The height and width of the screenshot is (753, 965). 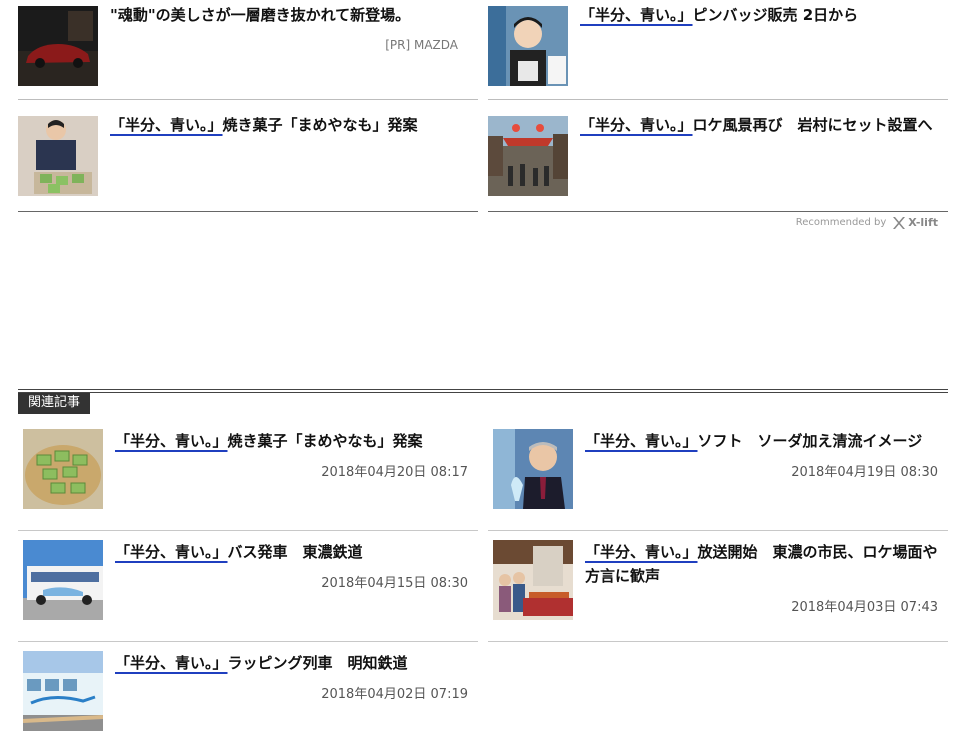 What do you see at coordinates (248, 697) in the screenshot?
I see `related-item: 「半分、青い。」ラッピング列車 明知鉄道 2018年04月02日 07:19` at bounding box center [248, 697].